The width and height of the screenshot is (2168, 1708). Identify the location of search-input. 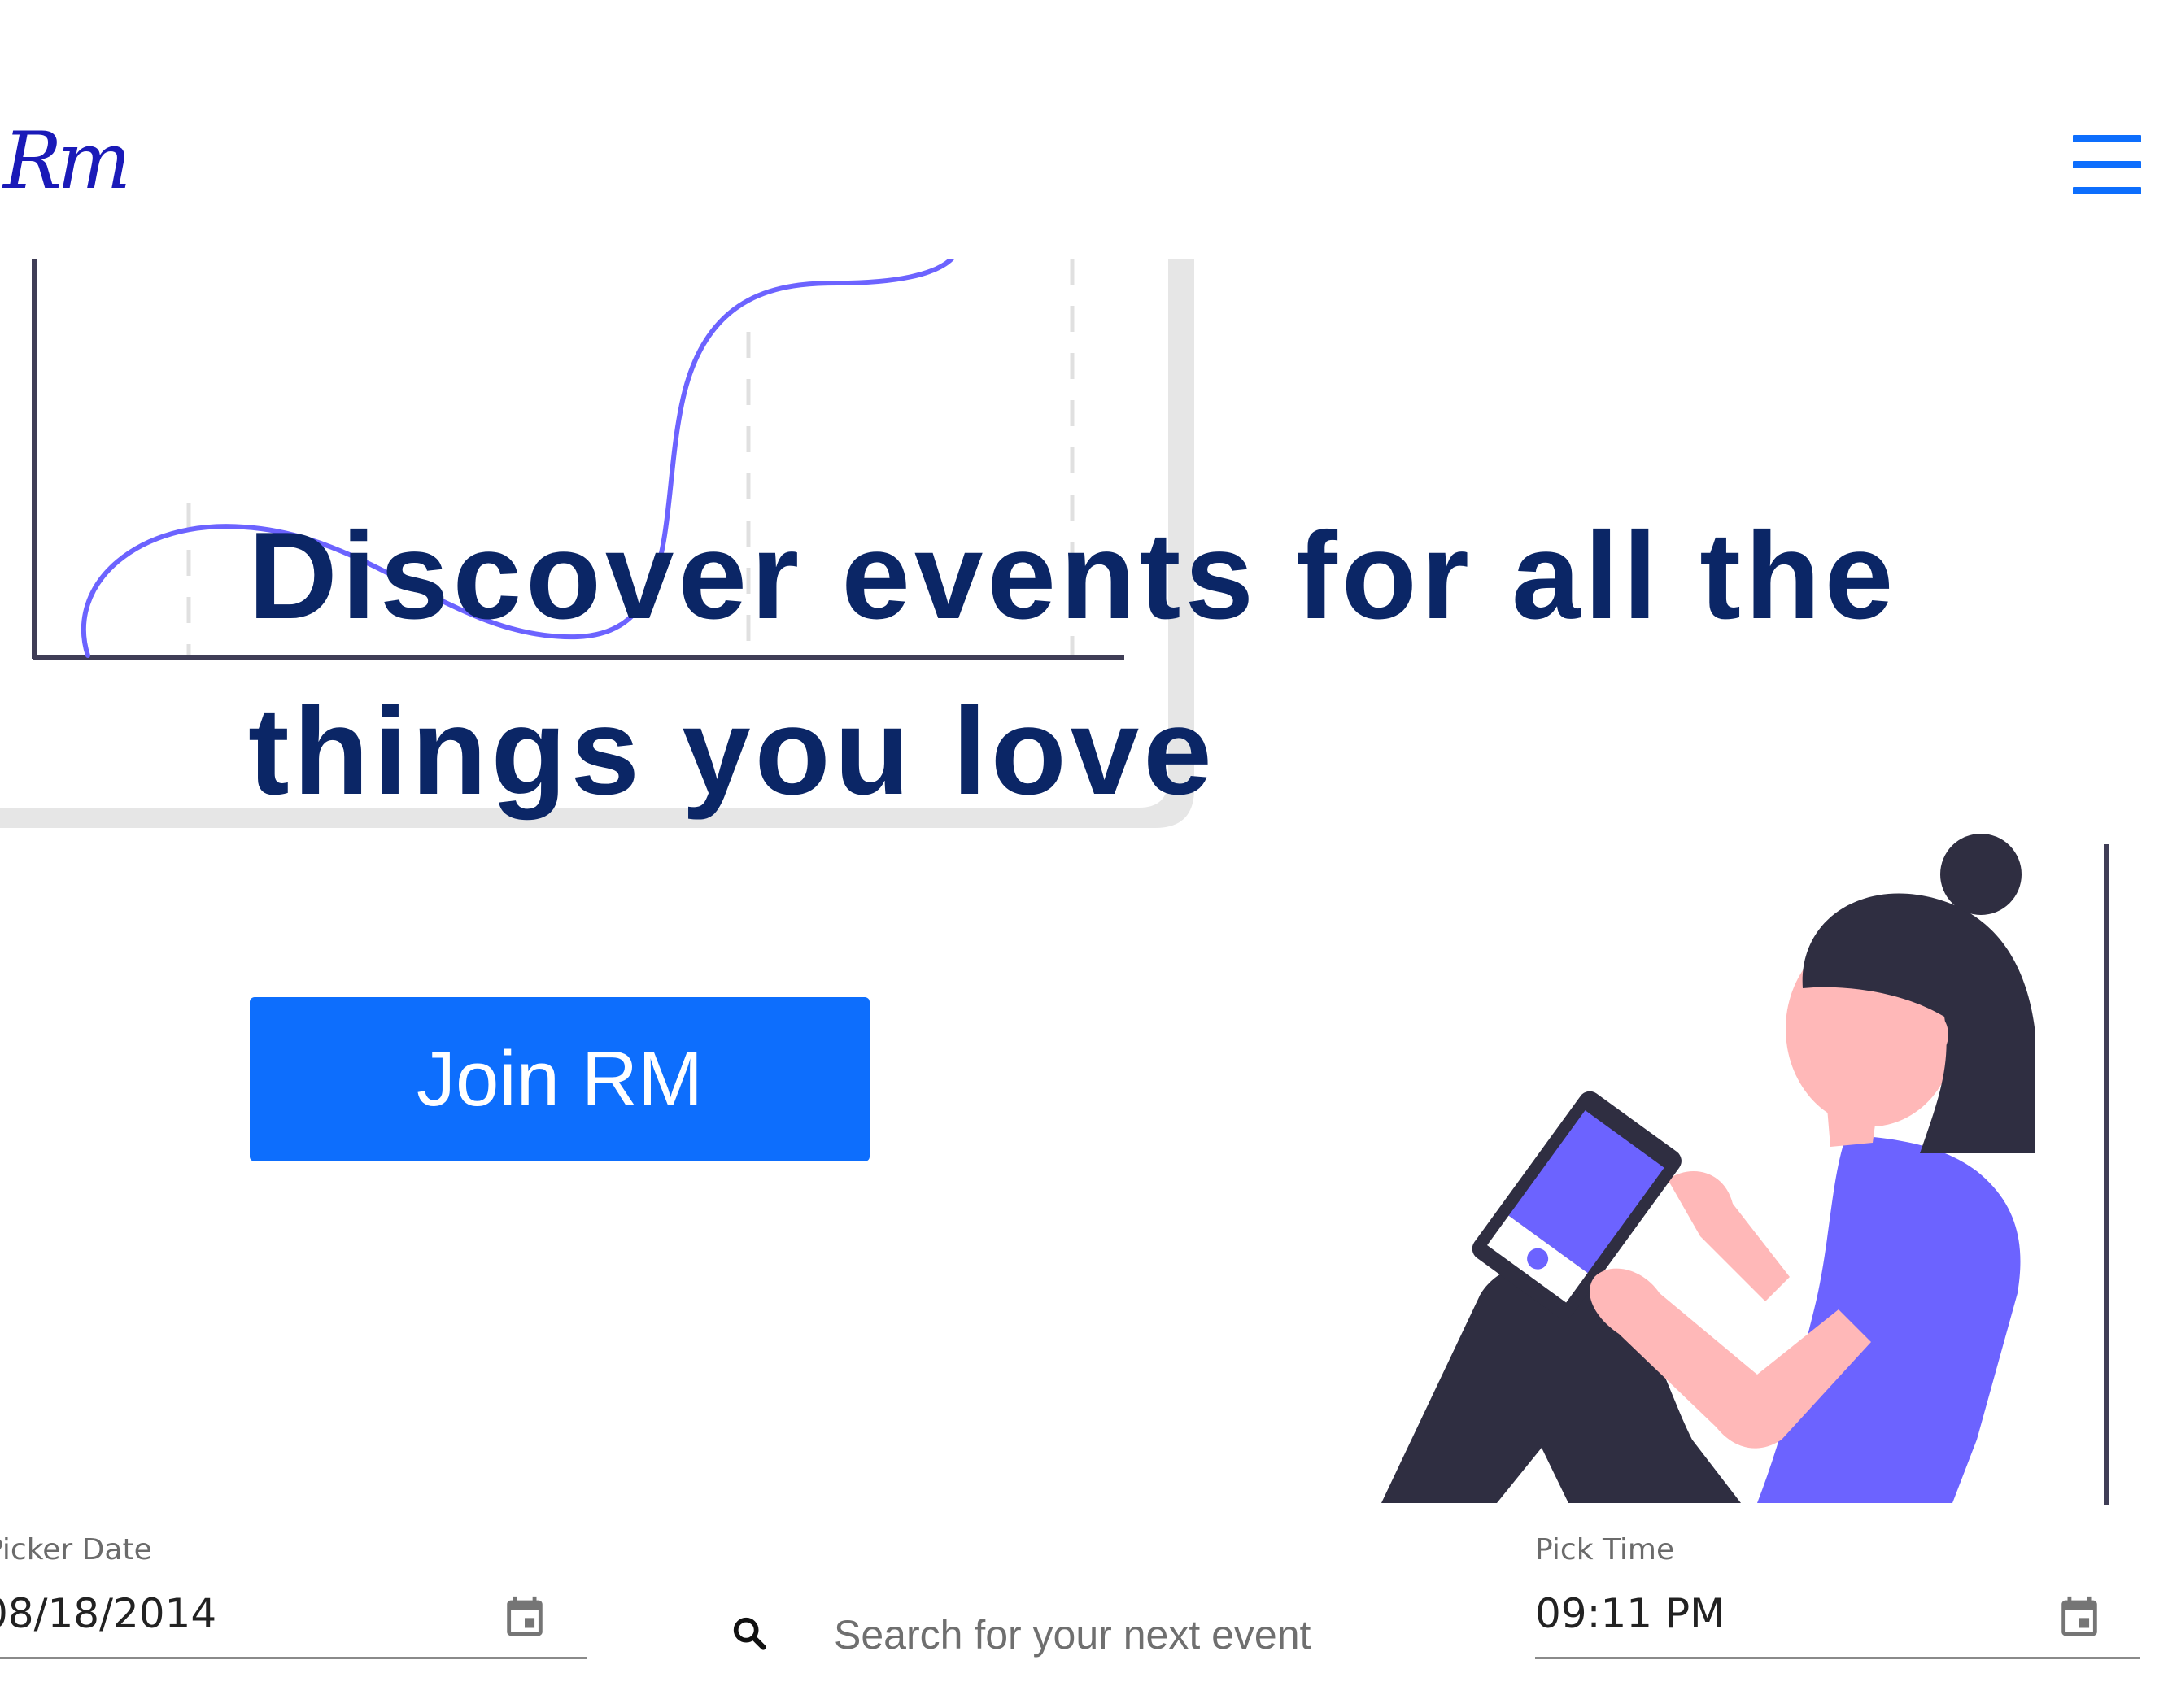
(1127, 1634).